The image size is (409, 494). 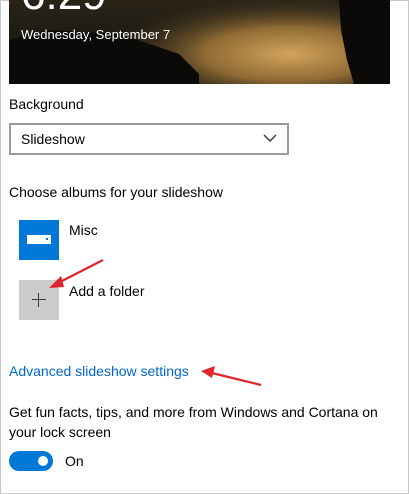 What do you see at coordinates (116, 192) in the screenshot?
I see `albums-heading: Choose albums for your slideshow` at bounding box center [116, 192].